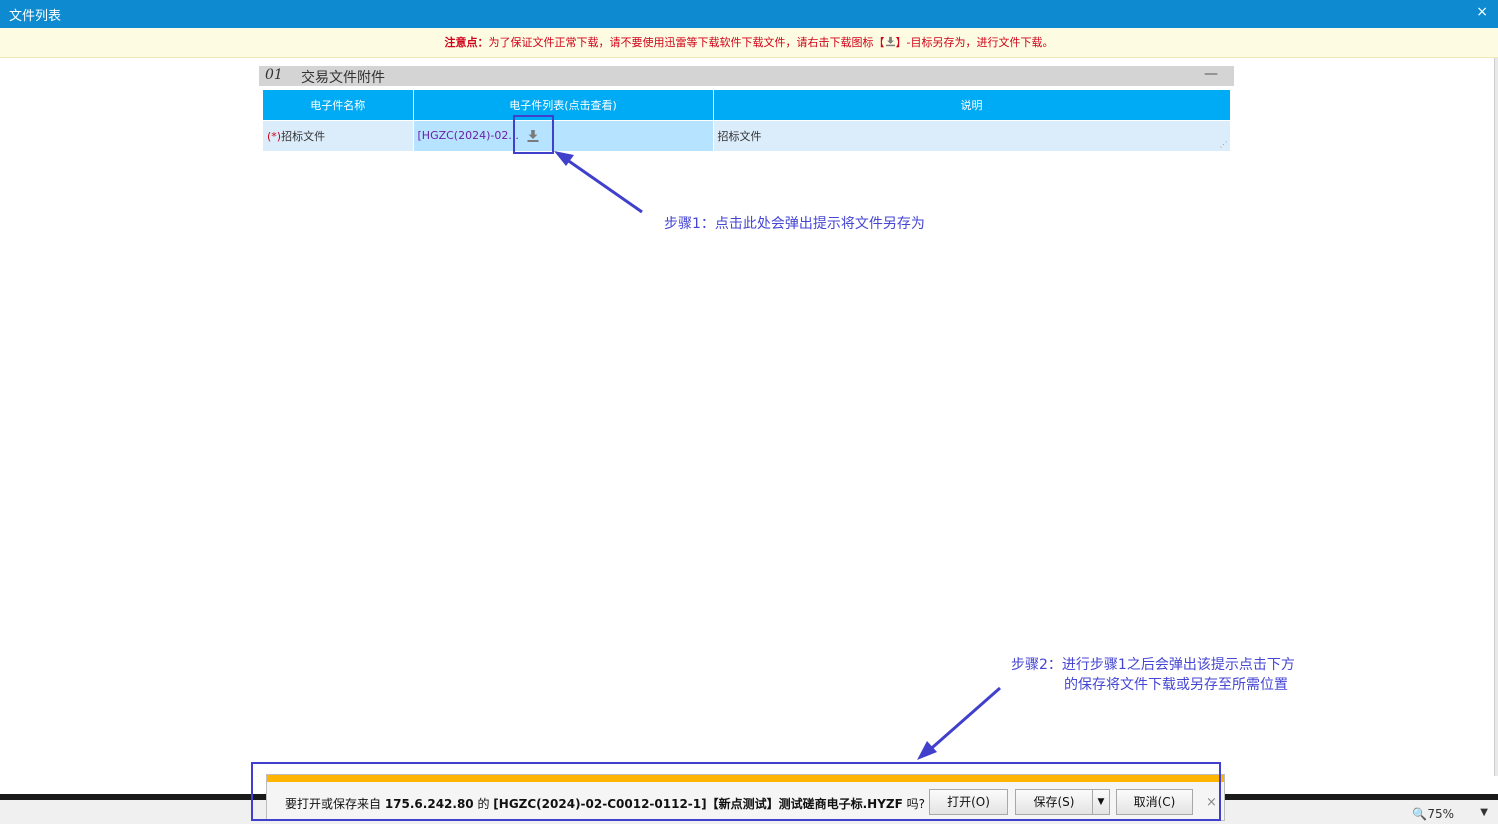 The height and width of the screenshot is (824, 1498). What do you see at coordinates (736, 791) in the screenshot?
I see `download-bar-highlight-box` at bounding box center [736, 791].